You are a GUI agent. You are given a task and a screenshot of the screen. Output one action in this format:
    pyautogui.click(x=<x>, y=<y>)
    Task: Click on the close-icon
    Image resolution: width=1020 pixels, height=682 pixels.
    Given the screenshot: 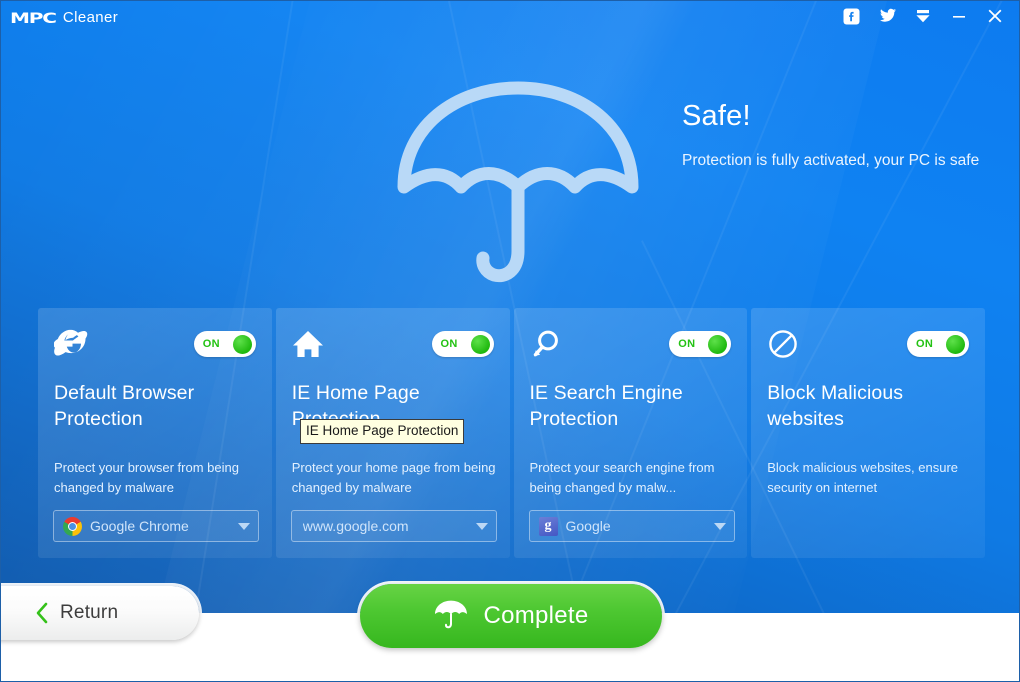 What is the action you would take?
    pyautogui.click(x=995, y=16)
    